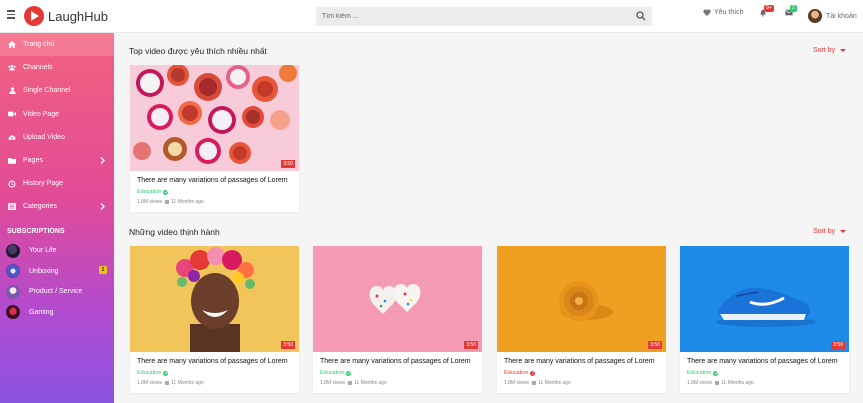 This screenshot has height=403, width=863. I want to click on subscription-item: Product / Service, so click(57, 292).